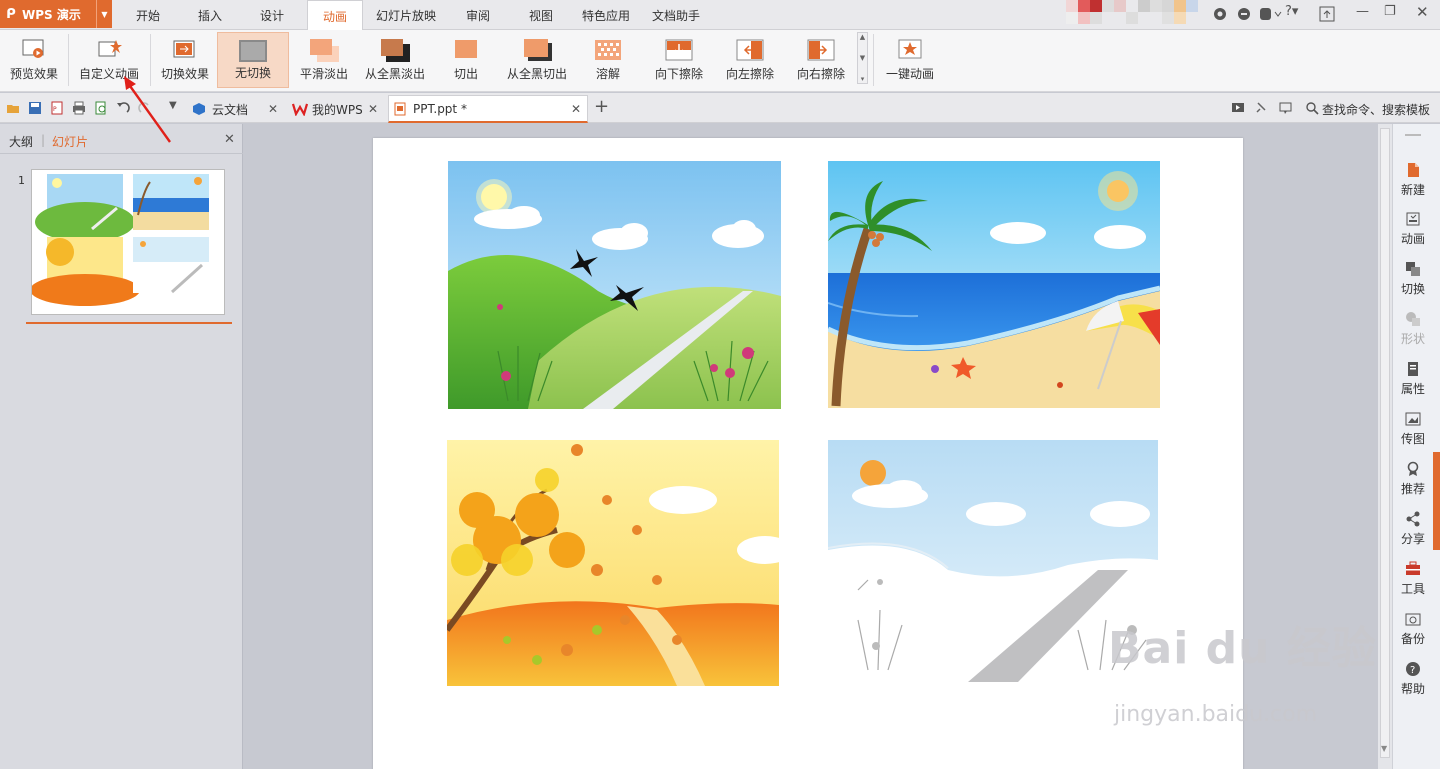  I want to click on help-dropdown-icon: ?▾, so click(1291, 11).